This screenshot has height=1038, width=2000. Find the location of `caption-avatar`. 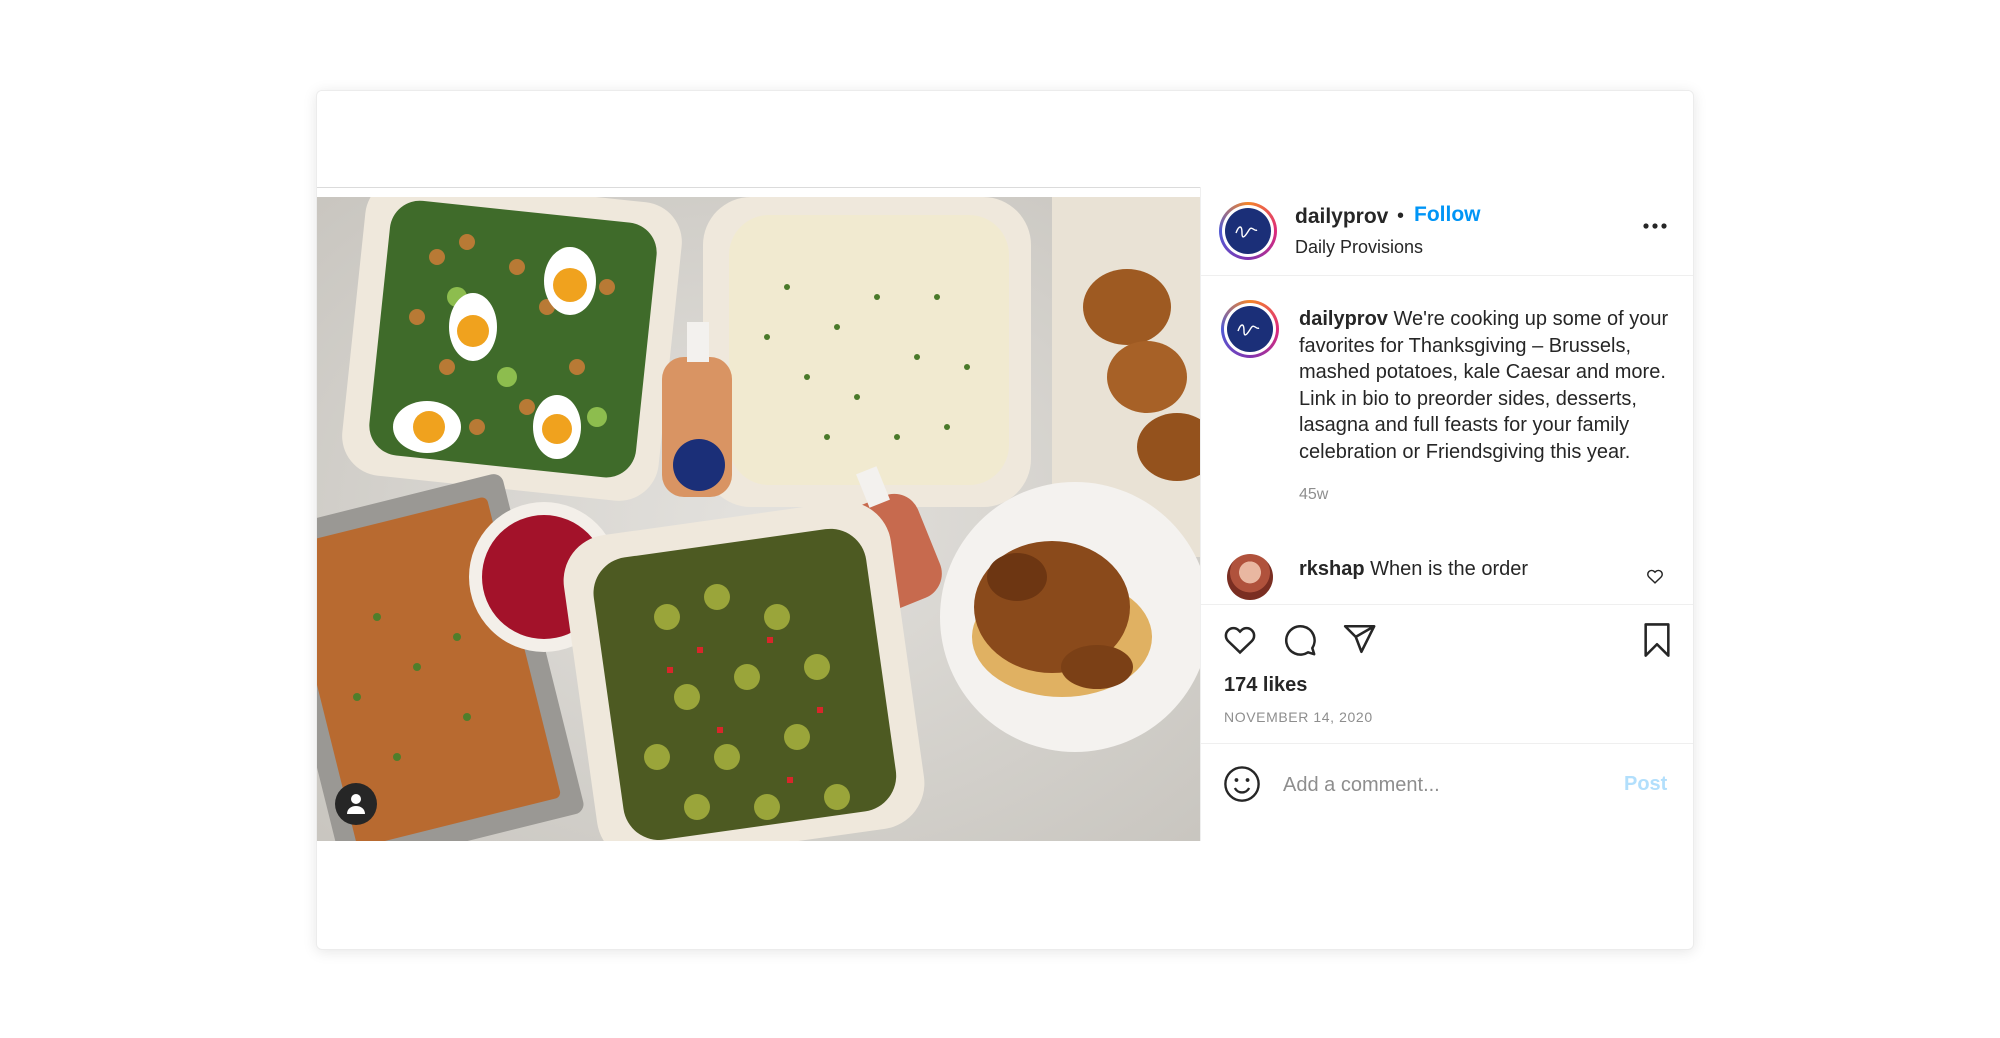

caption-avatar is located at coordinates (1250, 329).